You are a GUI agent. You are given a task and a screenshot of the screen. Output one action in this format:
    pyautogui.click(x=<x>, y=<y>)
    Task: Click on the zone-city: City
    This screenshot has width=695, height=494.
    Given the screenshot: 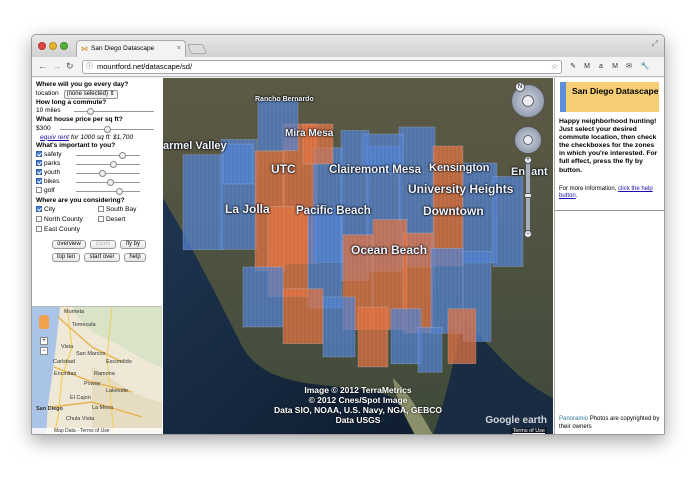 What is the action you would take?
    pyautogui.click(x=45, y=210)
    